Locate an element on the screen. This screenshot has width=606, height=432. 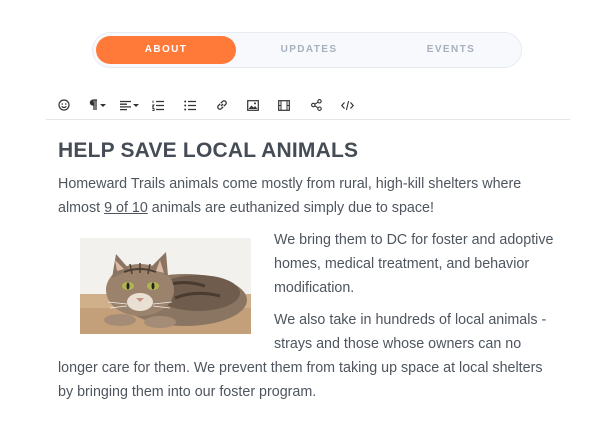
code-icon is located at coordinates (347, 105).